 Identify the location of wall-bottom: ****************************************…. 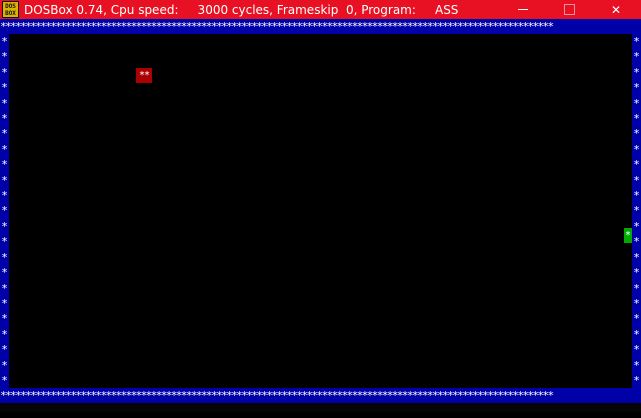
(320, 395).